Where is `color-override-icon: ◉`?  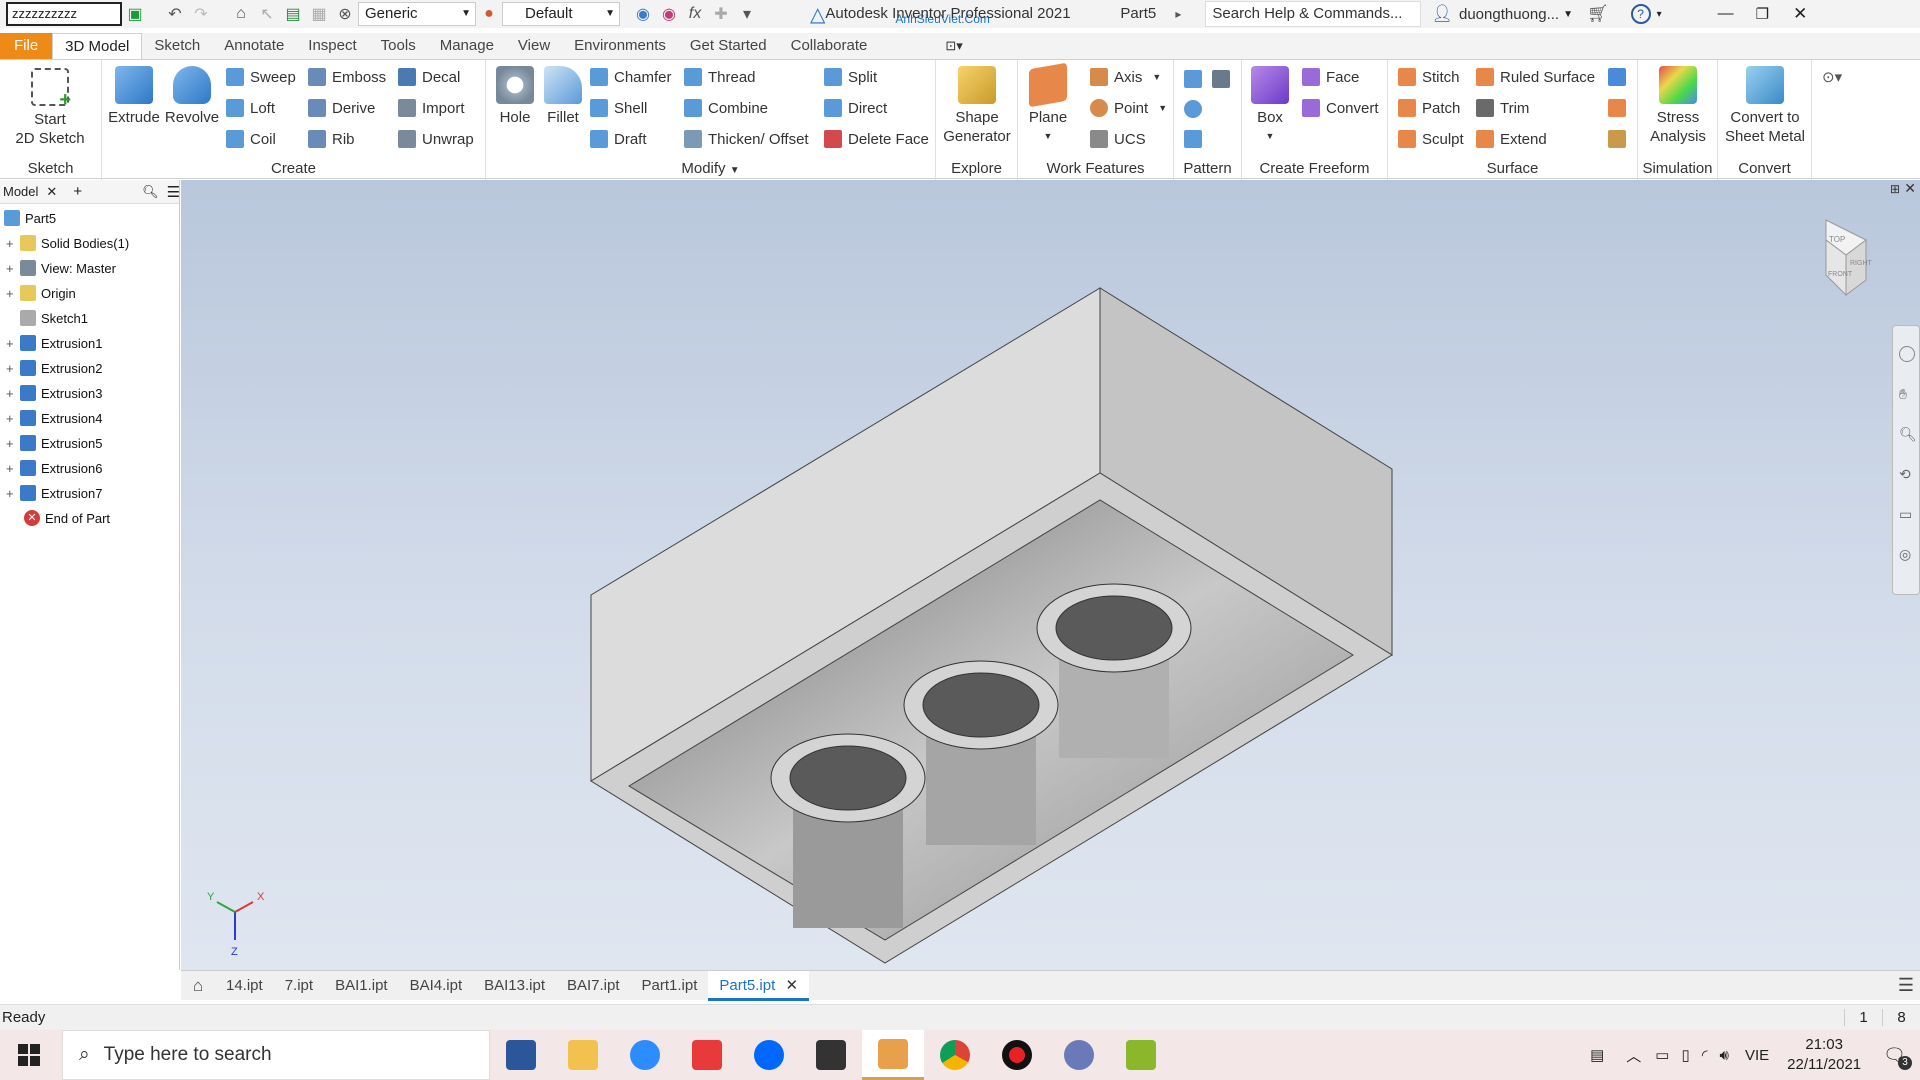
color-override-icon: ◉ is located at coordinates (643, 14).